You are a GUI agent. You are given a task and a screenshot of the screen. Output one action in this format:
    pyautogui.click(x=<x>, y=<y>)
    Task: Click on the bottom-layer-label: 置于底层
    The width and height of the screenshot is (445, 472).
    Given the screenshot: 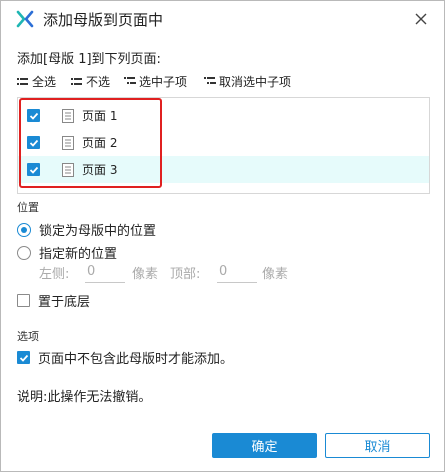 What is the action you would take?
    pyautogui.click(x=64, y=302)
    